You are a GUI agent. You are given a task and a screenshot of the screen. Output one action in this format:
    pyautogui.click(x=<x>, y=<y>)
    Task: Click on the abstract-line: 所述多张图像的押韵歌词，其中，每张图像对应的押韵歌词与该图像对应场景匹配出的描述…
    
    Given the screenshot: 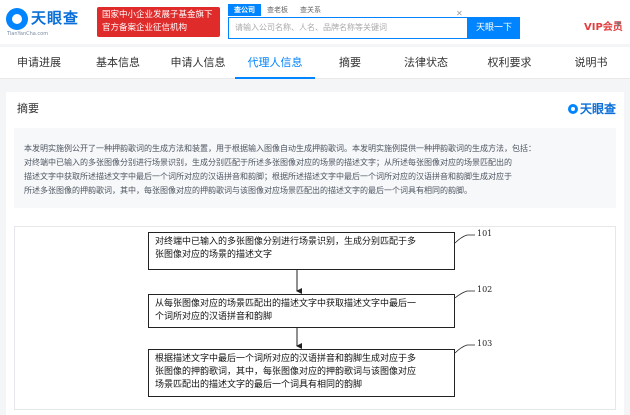 What is the action you would take?
    pyautogui.click(x=248, y=190)
    